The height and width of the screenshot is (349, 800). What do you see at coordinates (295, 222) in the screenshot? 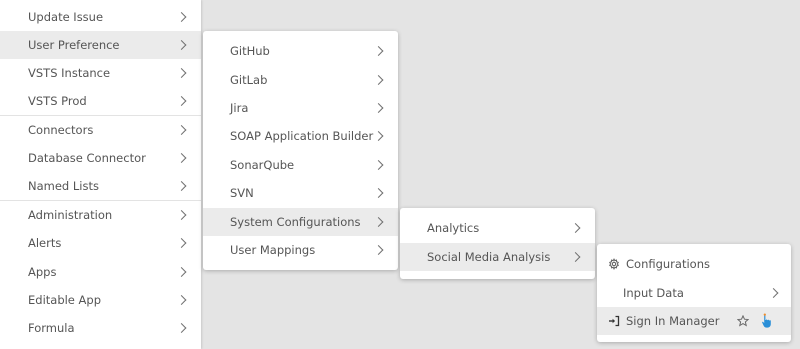
I see `menu-item-label: System Configurations` at bounding box center [295, 222].